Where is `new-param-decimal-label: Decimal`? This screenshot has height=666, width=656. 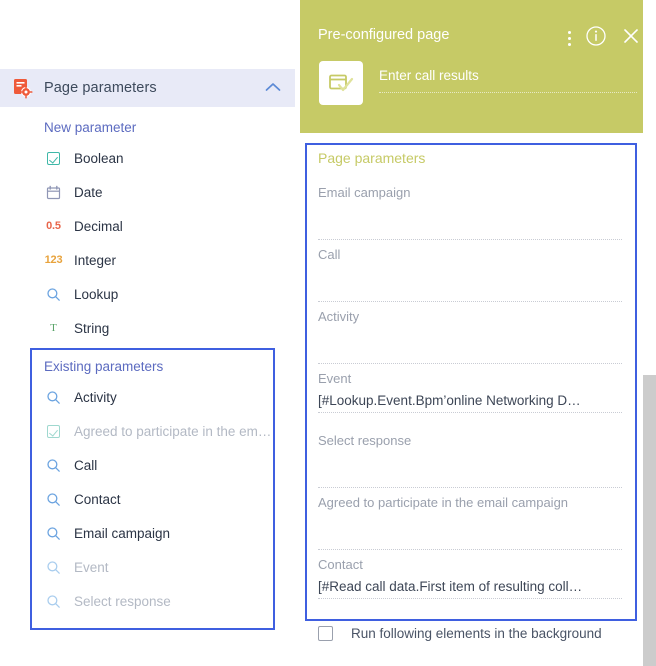
new-param-decimal-label: Decimal is located at coordinates (98, 226).